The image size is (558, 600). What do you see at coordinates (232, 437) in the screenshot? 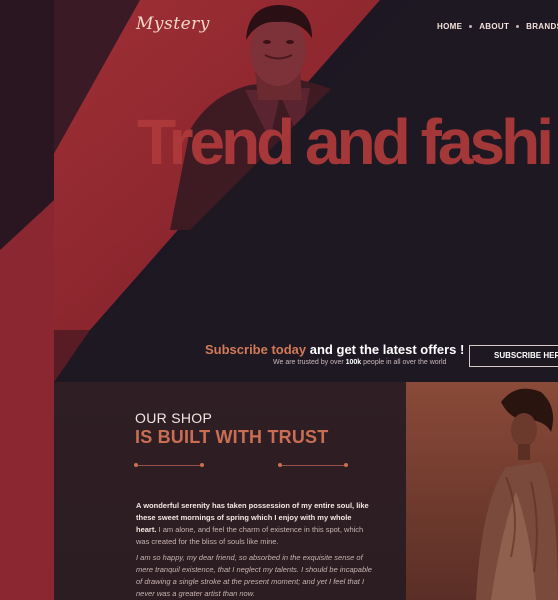
I see `shop-title: IS BUILT WITH TRUST` at bounding box center [232, 437].